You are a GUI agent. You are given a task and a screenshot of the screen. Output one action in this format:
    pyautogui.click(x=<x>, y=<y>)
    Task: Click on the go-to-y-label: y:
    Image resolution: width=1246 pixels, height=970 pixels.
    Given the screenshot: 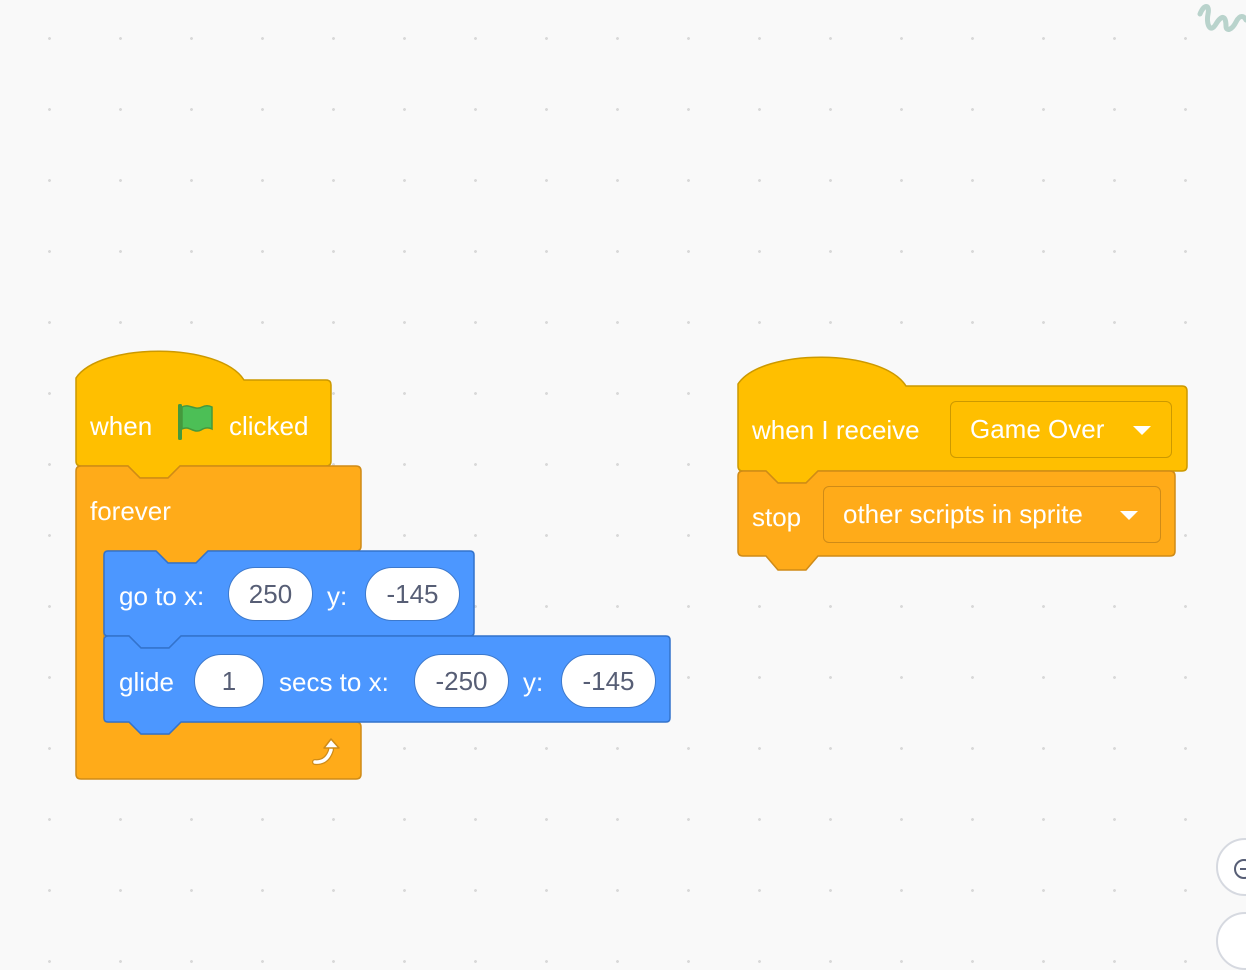 What is the action you would take?
    pyautogui.click(x=337, y=596)
    